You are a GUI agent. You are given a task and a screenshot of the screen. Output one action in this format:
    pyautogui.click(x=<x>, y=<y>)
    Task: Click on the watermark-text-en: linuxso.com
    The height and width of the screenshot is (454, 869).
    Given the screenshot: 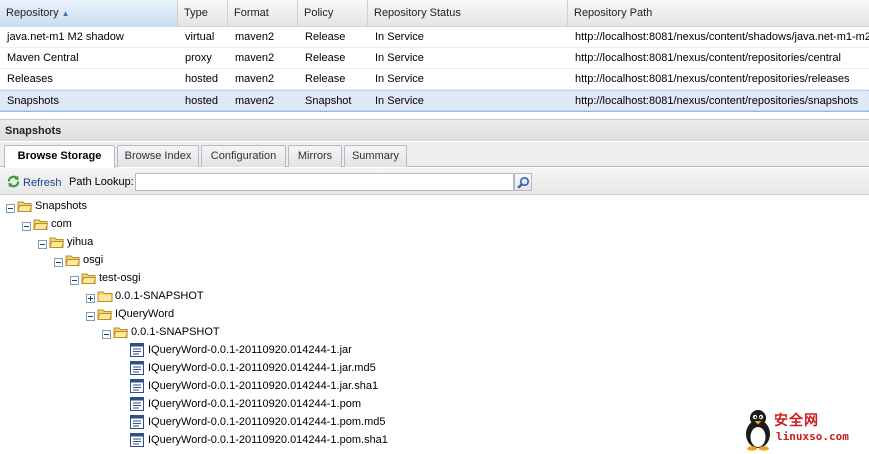 What is the action you would take?
    pyautogui.click(x=812, y=436)
    